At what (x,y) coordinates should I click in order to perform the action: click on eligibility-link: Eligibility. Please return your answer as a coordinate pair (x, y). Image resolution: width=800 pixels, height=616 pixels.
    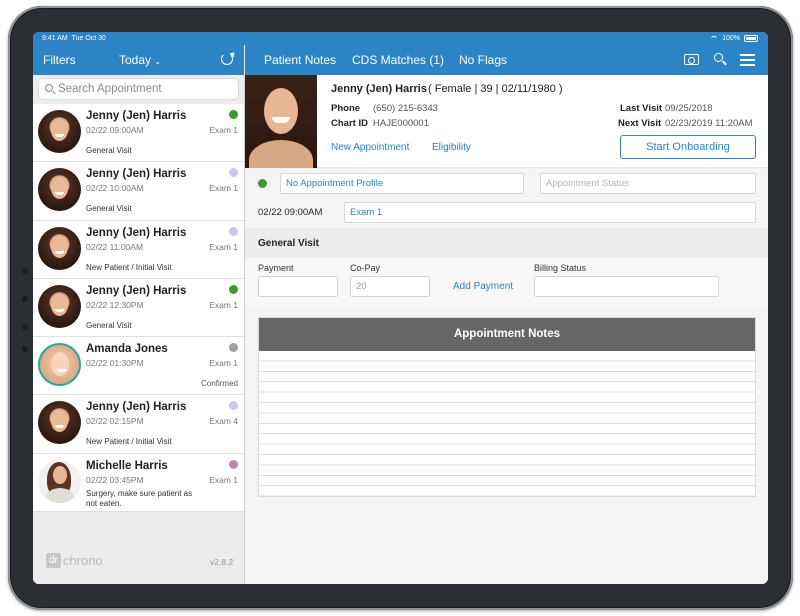
    Looking at the image, I should click on (451, 147).